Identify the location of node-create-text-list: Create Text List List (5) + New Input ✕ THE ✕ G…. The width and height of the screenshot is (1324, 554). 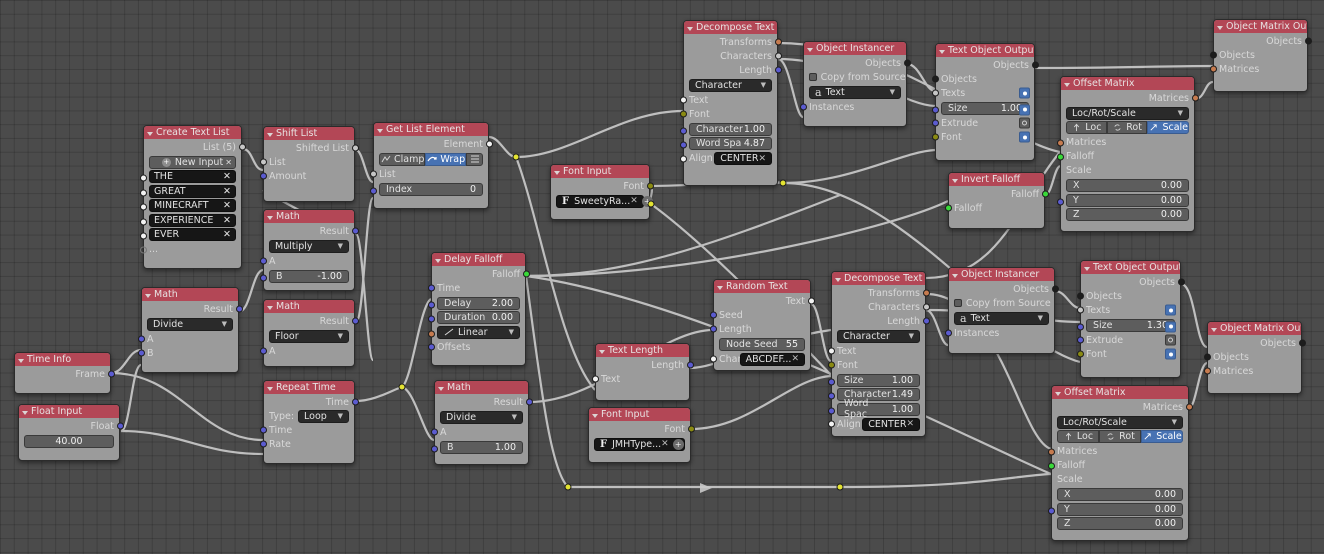
(192, 197).